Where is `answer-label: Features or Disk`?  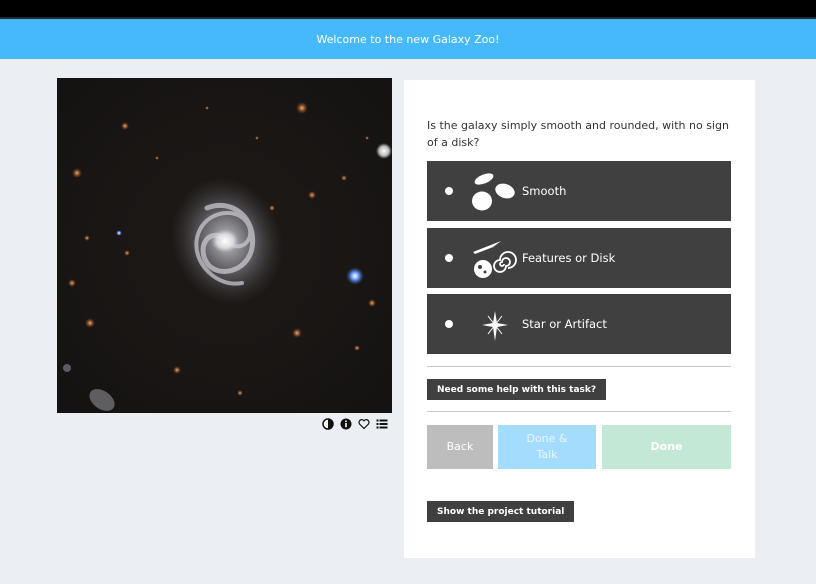
answer-label: Features or Disk is located at coordinates (569, 258).